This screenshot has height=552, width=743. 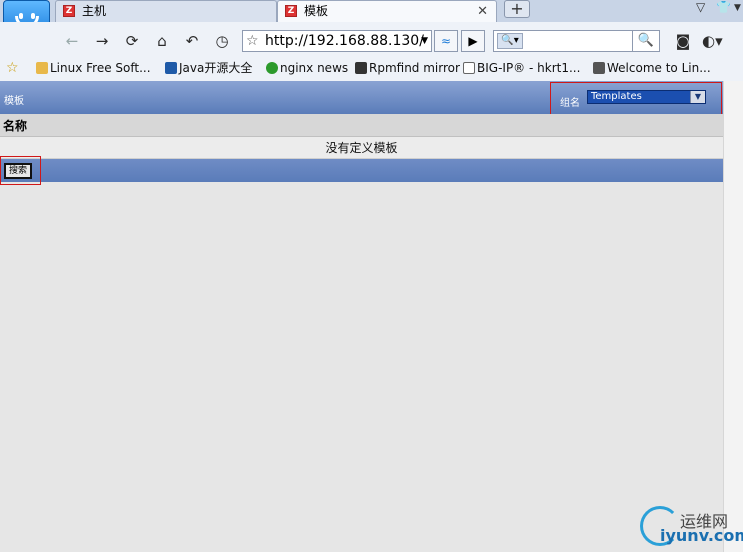 I want to click on bookmark-star-icon: ☆, so click(x=252, y=41).